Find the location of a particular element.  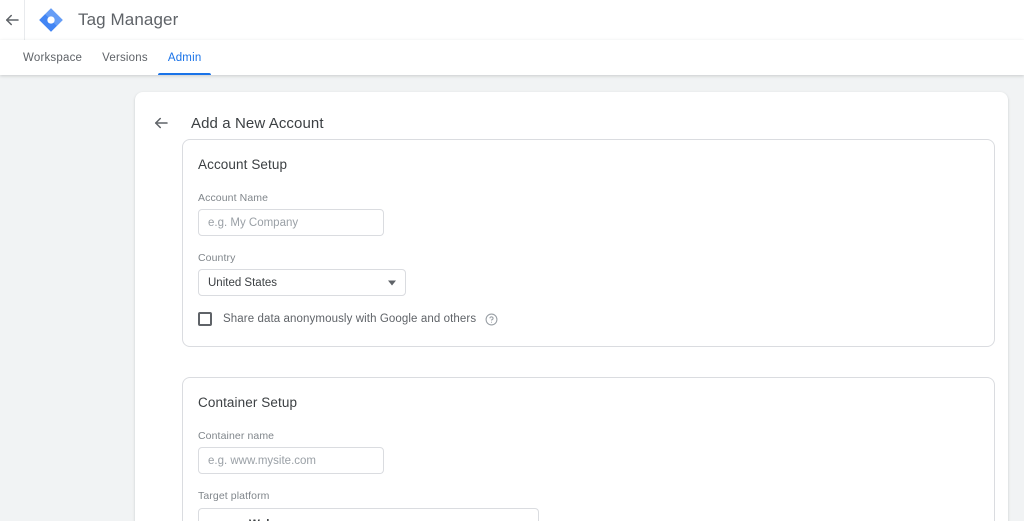

container-setup-title: Container Setup is located at coordinates (248, 402).